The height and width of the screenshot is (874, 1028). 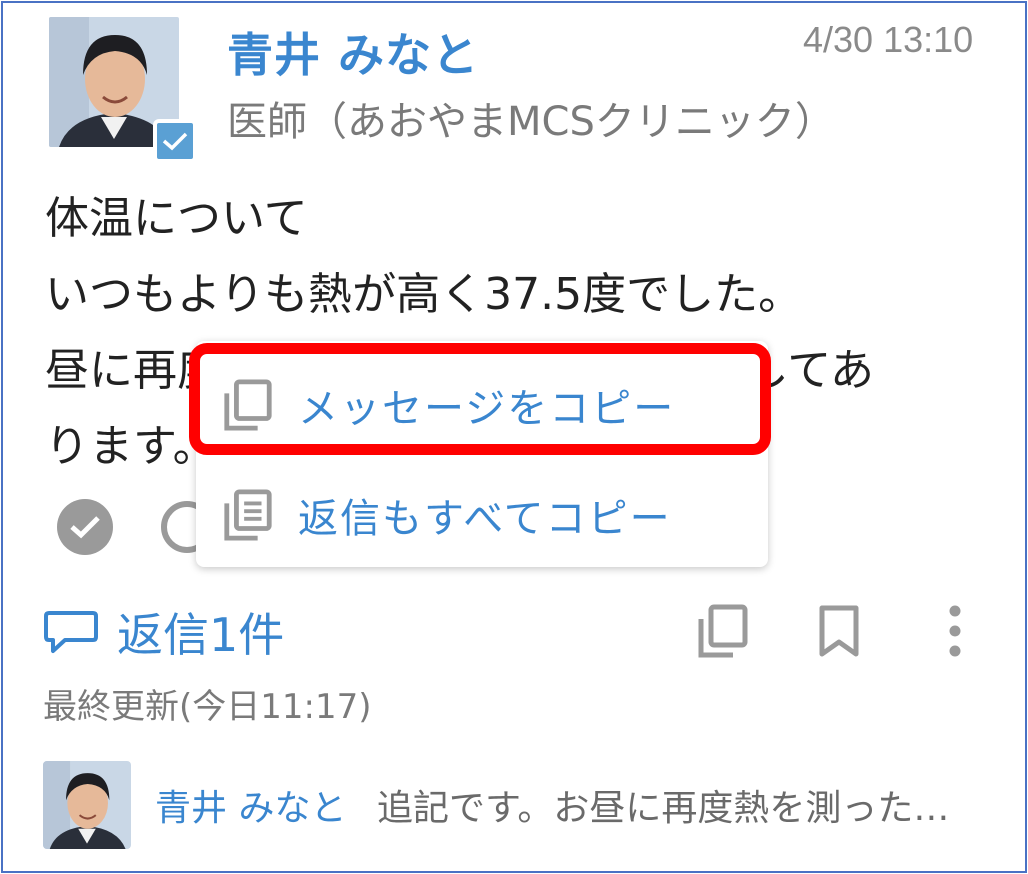 I want to click on verified-badge, so click(x=175, y=141).